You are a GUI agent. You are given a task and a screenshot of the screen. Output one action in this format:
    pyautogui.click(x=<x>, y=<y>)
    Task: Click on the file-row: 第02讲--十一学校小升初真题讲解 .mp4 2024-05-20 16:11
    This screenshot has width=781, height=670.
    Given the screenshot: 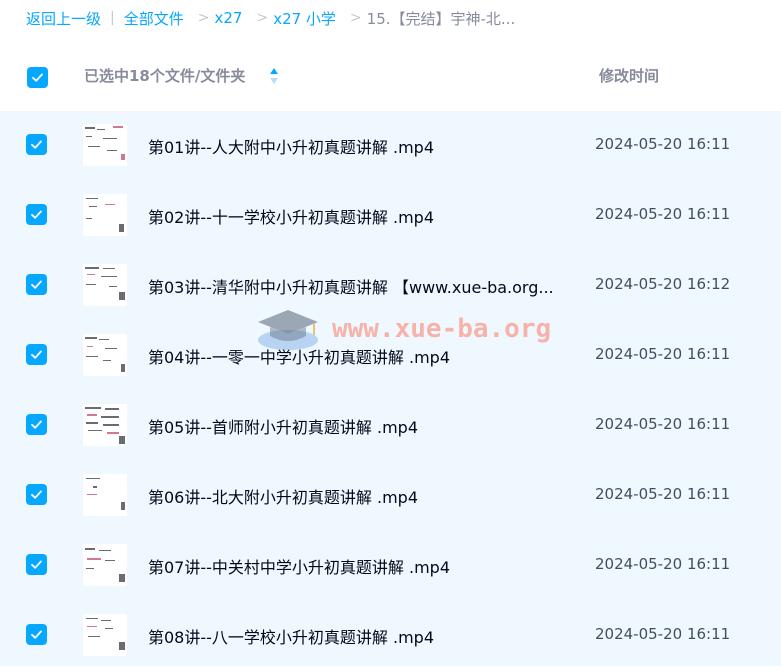 What is the action you would take?
    pyautogui.click(x=390, y=215)
    